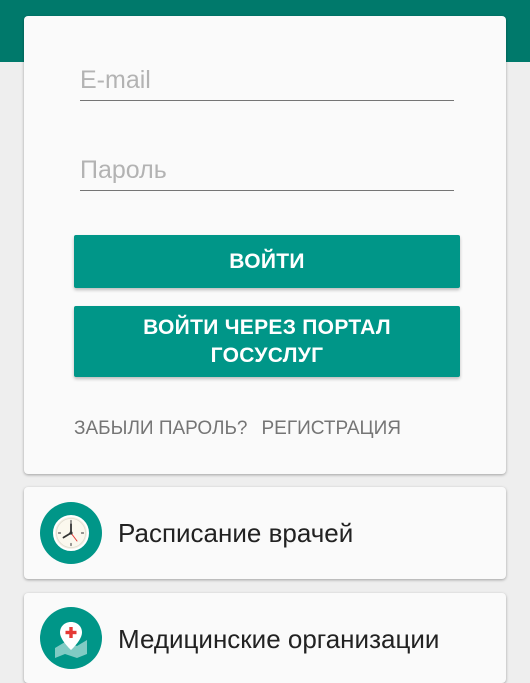 The height and width of the screenshot is (683, 530). I want to click on menu-item-doctor-schedule: Расписание врачей, so click(265, 533).